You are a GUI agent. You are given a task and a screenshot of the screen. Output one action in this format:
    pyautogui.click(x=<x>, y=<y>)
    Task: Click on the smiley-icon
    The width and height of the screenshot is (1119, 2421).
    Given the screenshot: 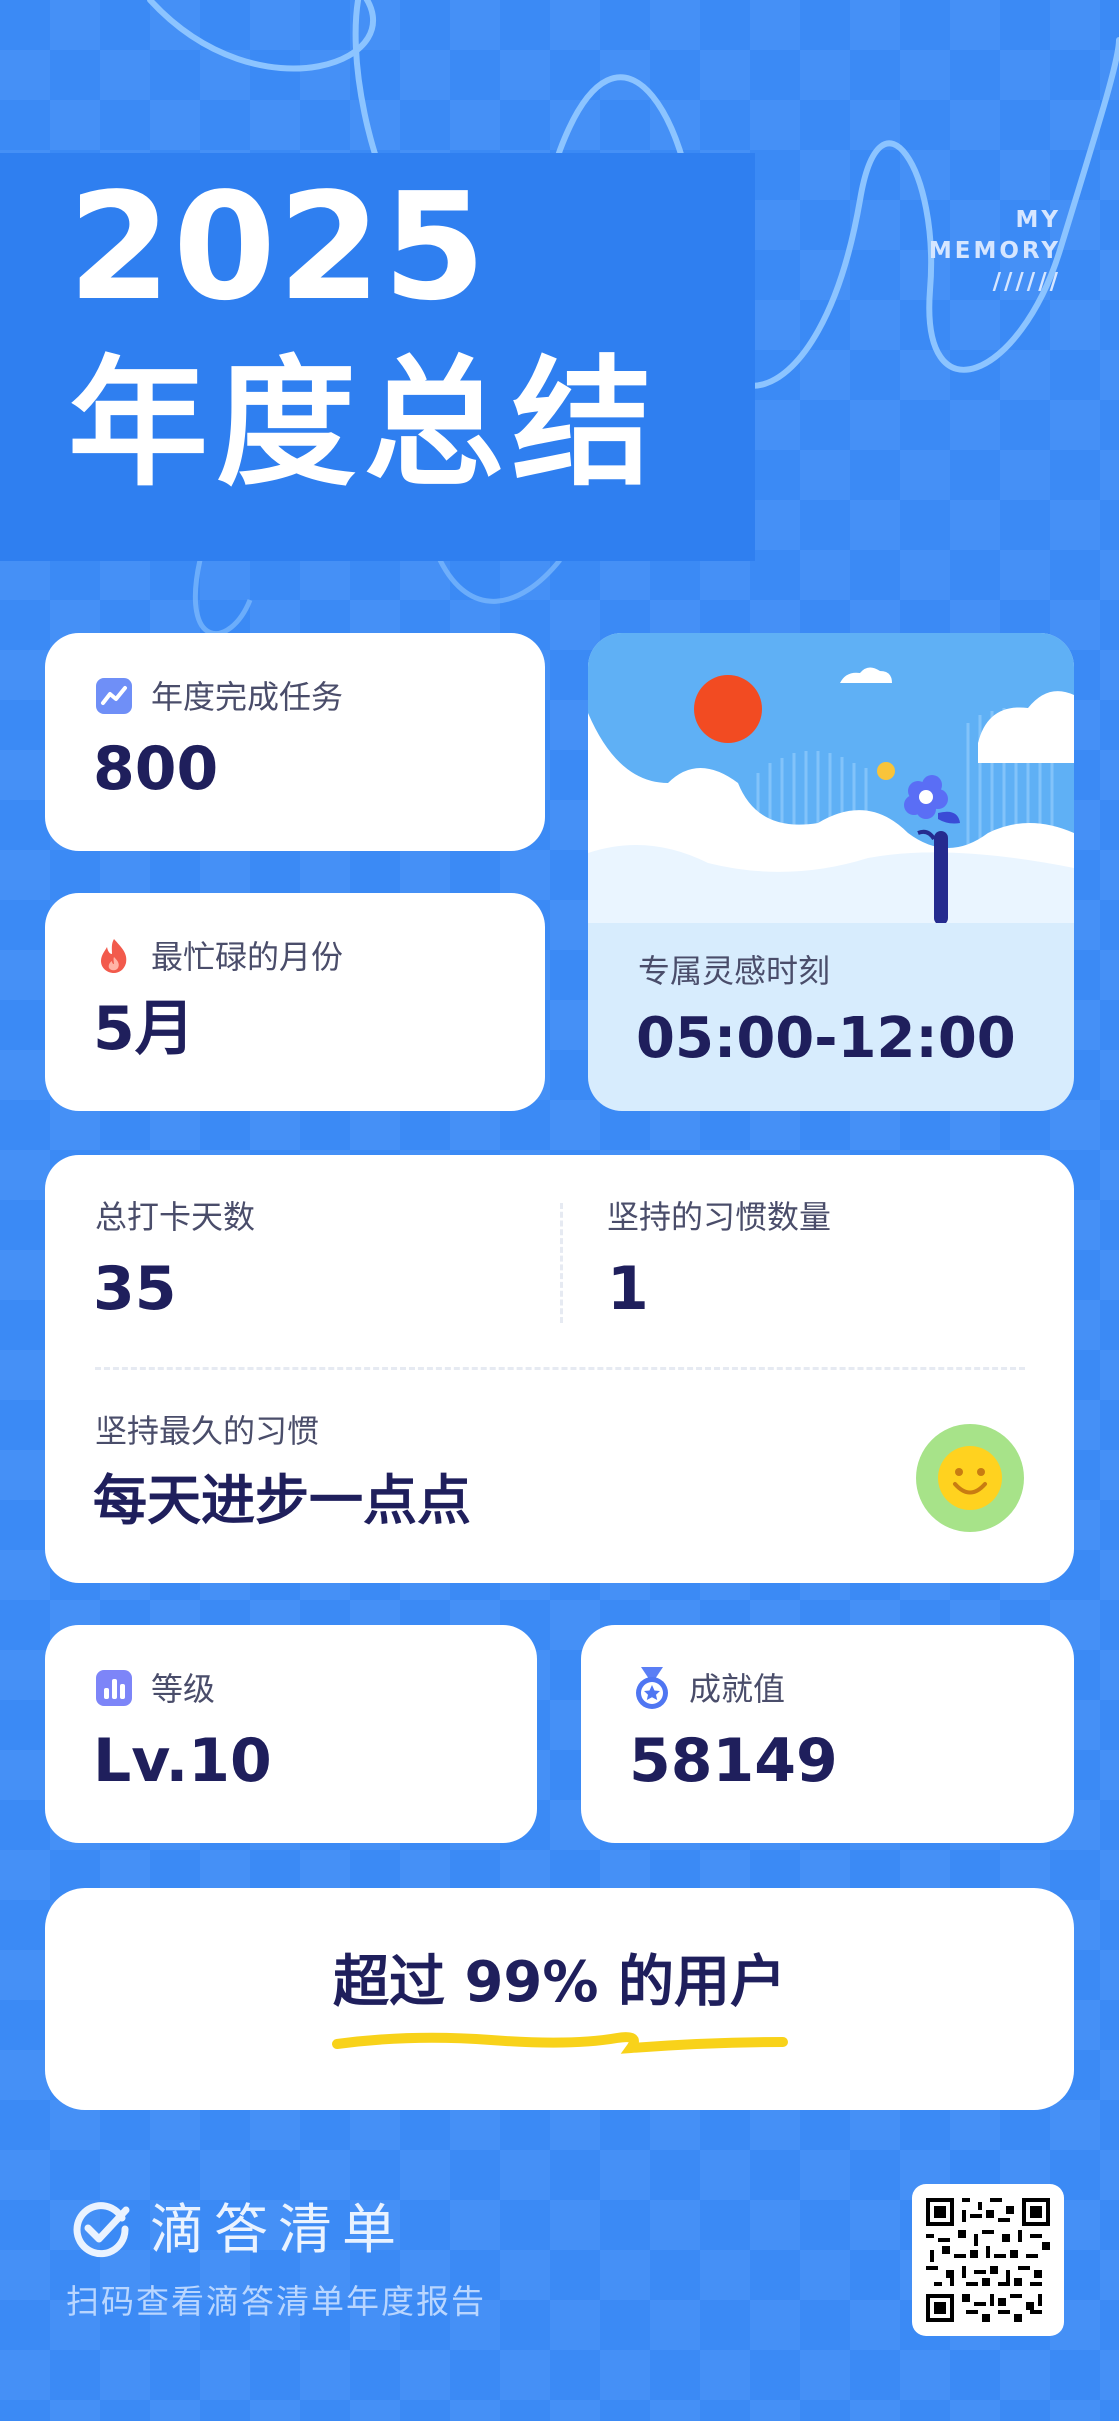 What is the action you would take?
    pyautogui.click(x=970, y=1478)
    